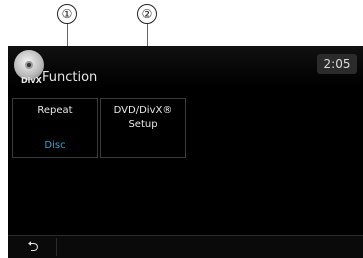  Describe the element at coordinates (143, 110) in the screenshot. I see `setup-label-line1: DVD/DivX®` at that location.